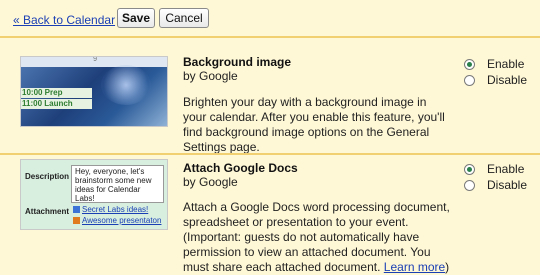  Describe the element at coordinates (136, 18) in the screenshot. I see `save-button: Save` at that location.